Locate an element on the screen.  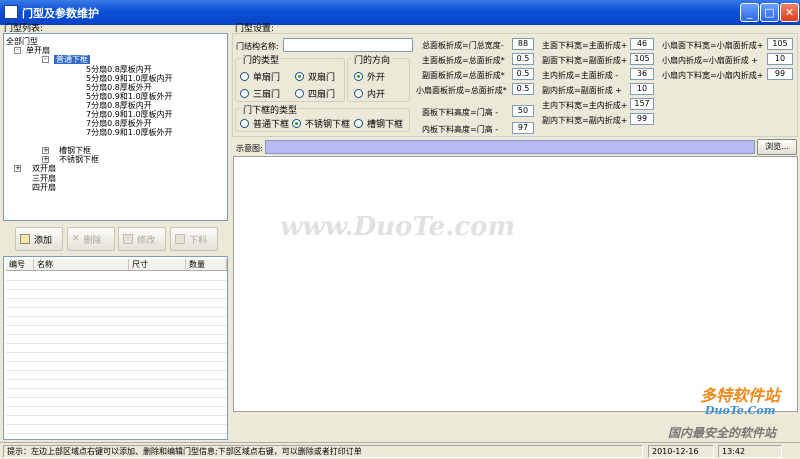
close-button: ✕ is located at coordinates (789, 12).